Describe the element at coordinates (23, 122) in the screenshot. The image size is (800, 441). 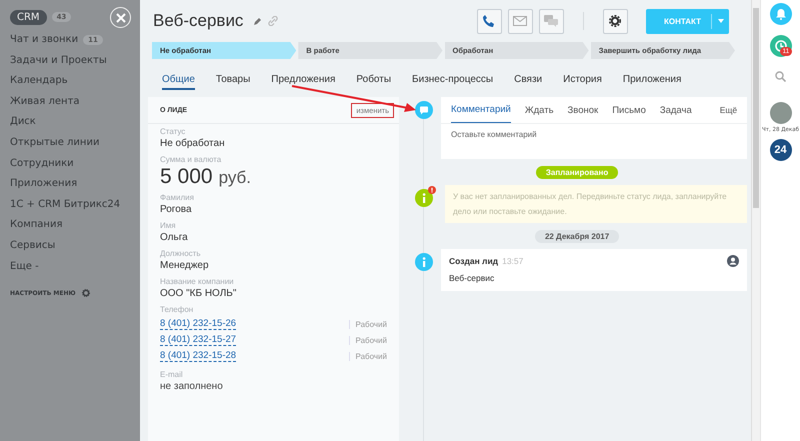
I see `menu-item: Диск` at that location.